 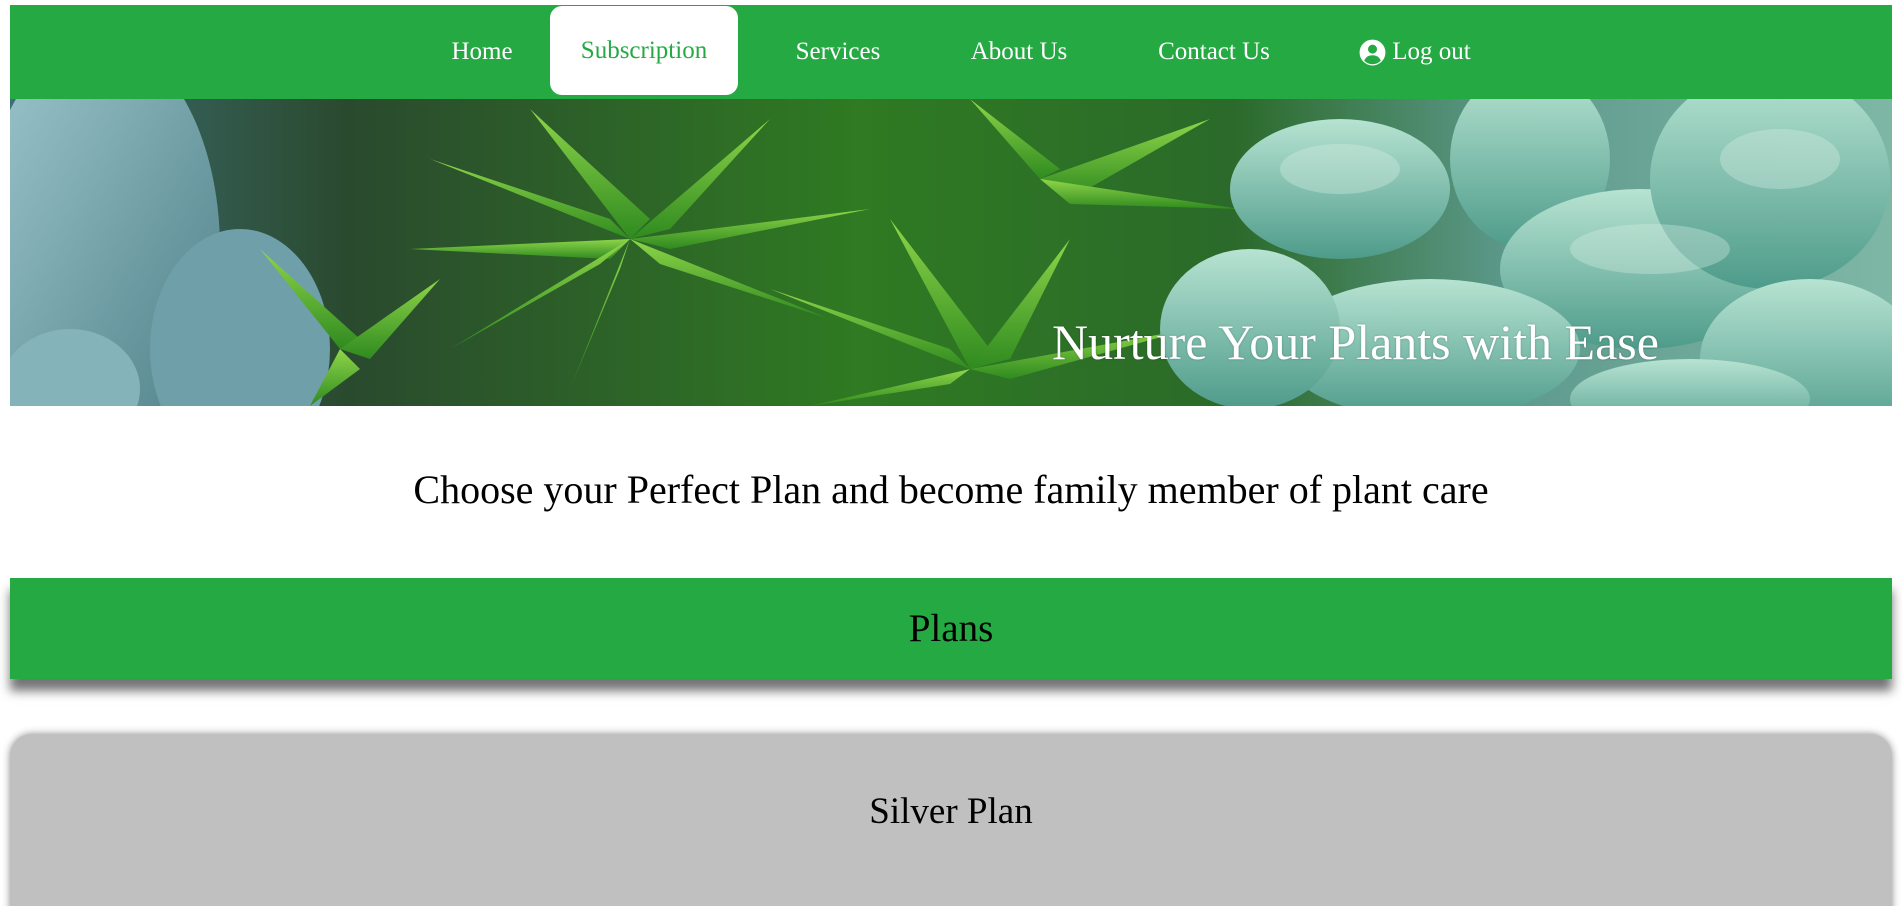 I want to click on plans-header-bar: Plans, so click(x=951, y=628).